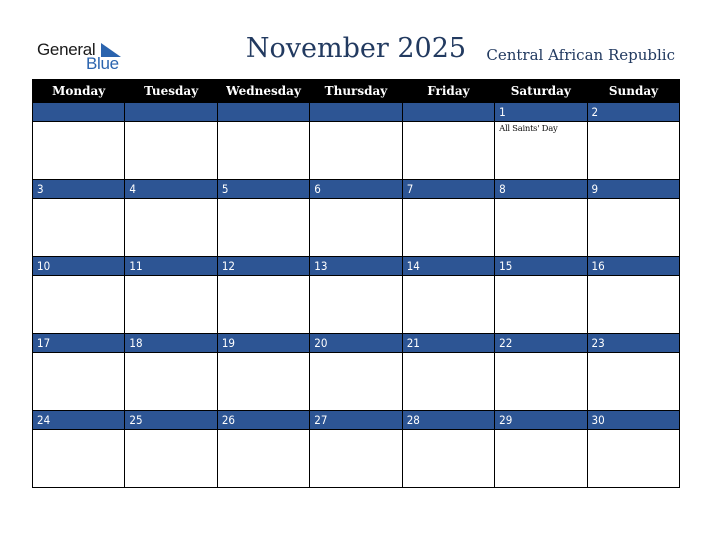 The image size is (712, 550). I want to click on day-cell: 13, so click(356, 295).